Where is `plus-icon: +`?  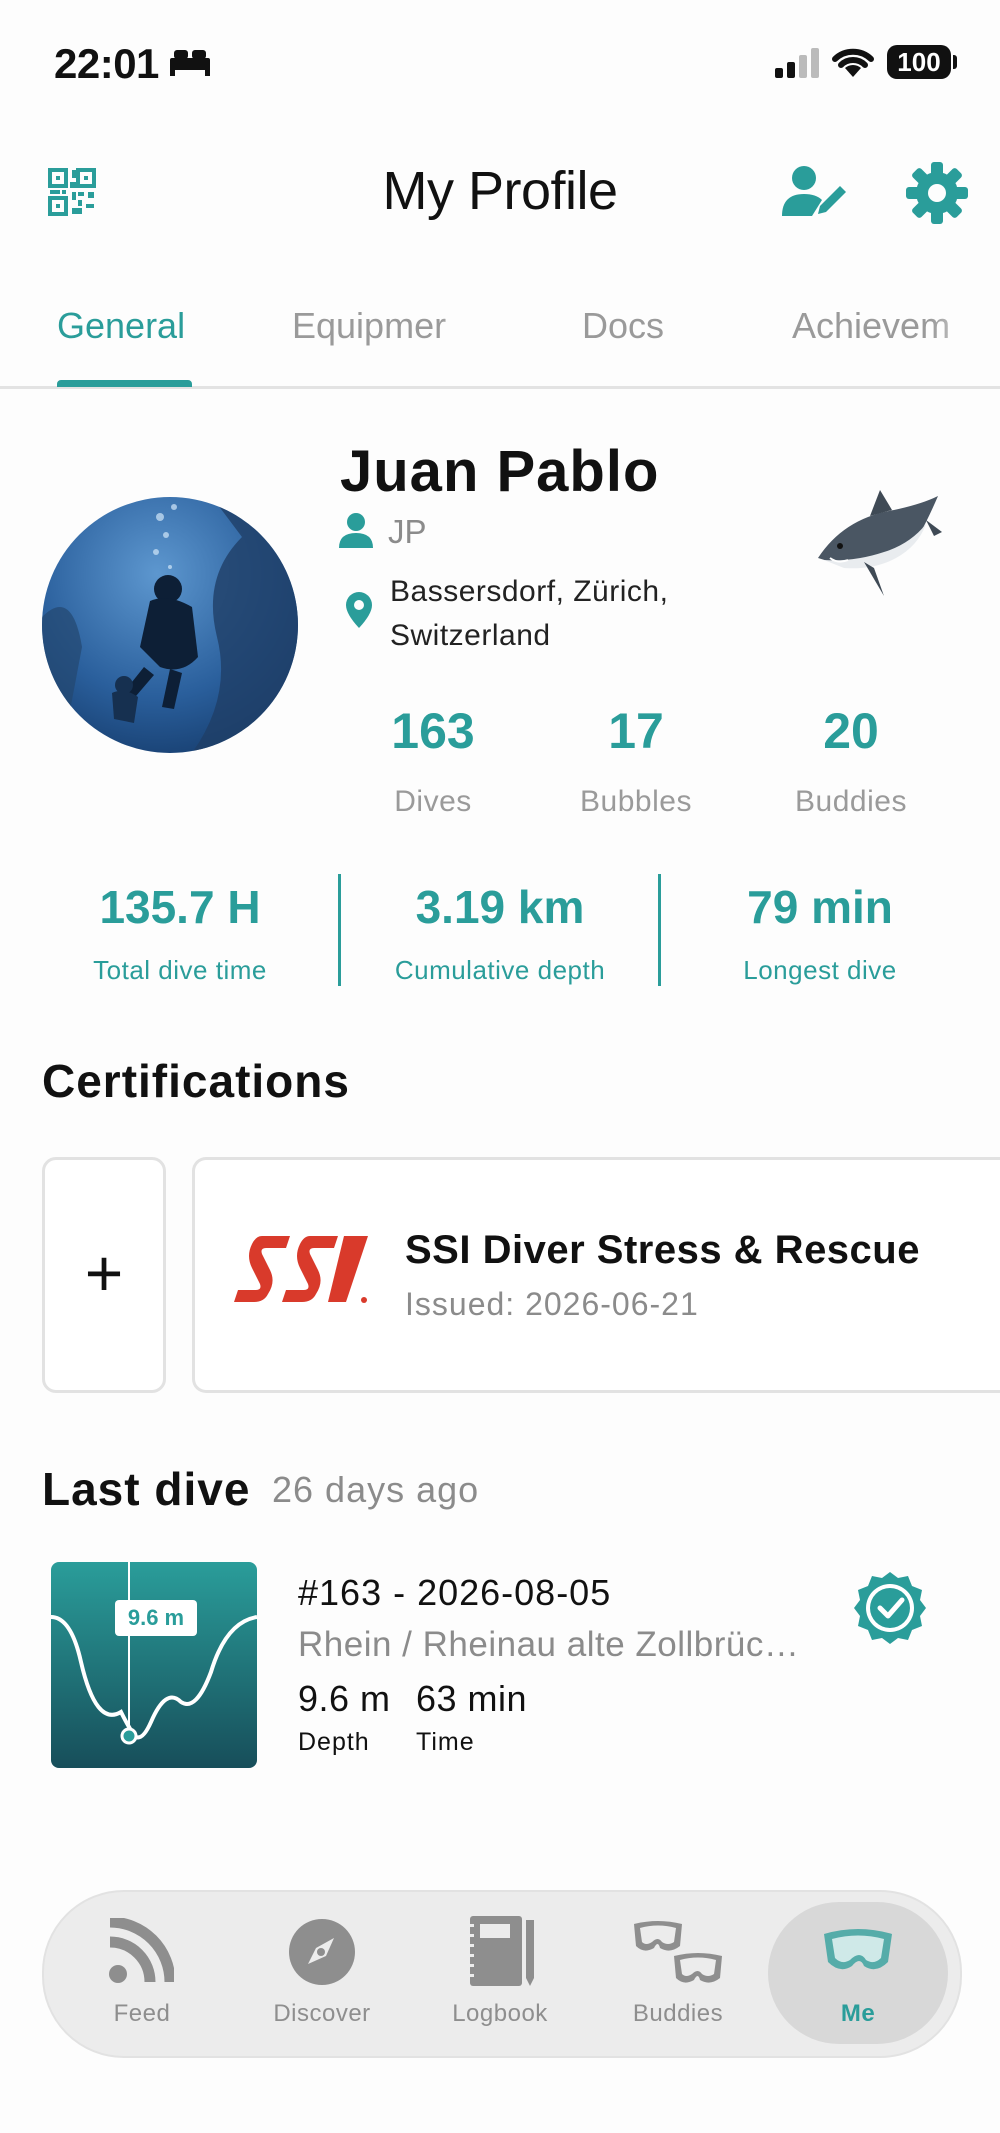
plus-icon: + is located at coordinates (104, 1273).